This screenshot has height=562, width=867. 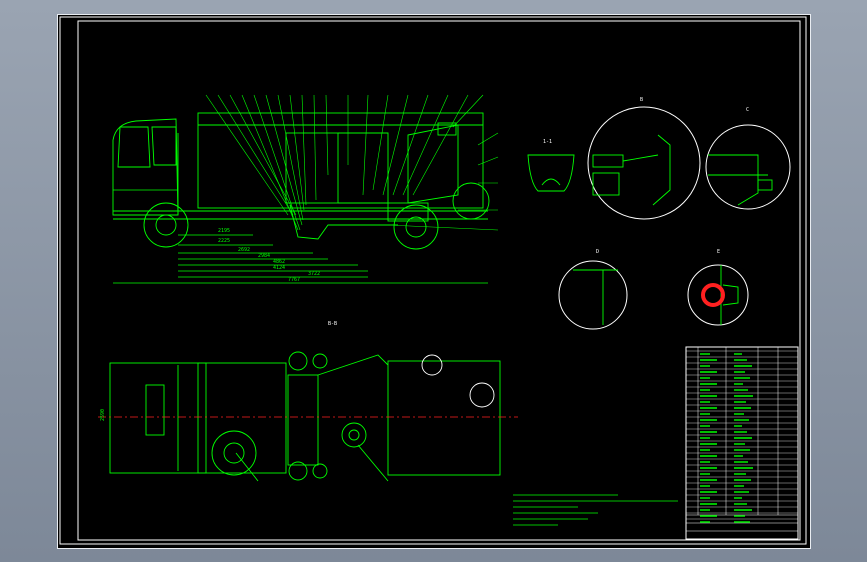 I want to click on plan-broom-l, so click(x=320, y=361).